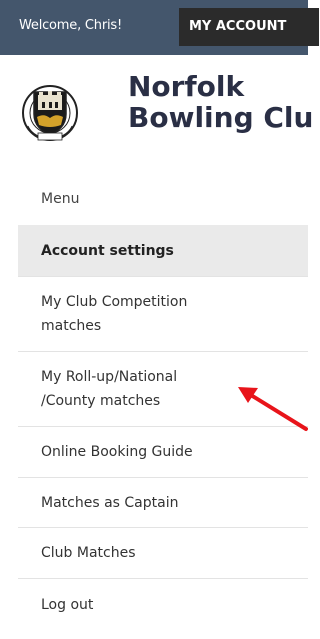  Describe the element at coordinates (249, 27) in the screenshot. I see `my-account-button: MY ACCOUNT` at that location.